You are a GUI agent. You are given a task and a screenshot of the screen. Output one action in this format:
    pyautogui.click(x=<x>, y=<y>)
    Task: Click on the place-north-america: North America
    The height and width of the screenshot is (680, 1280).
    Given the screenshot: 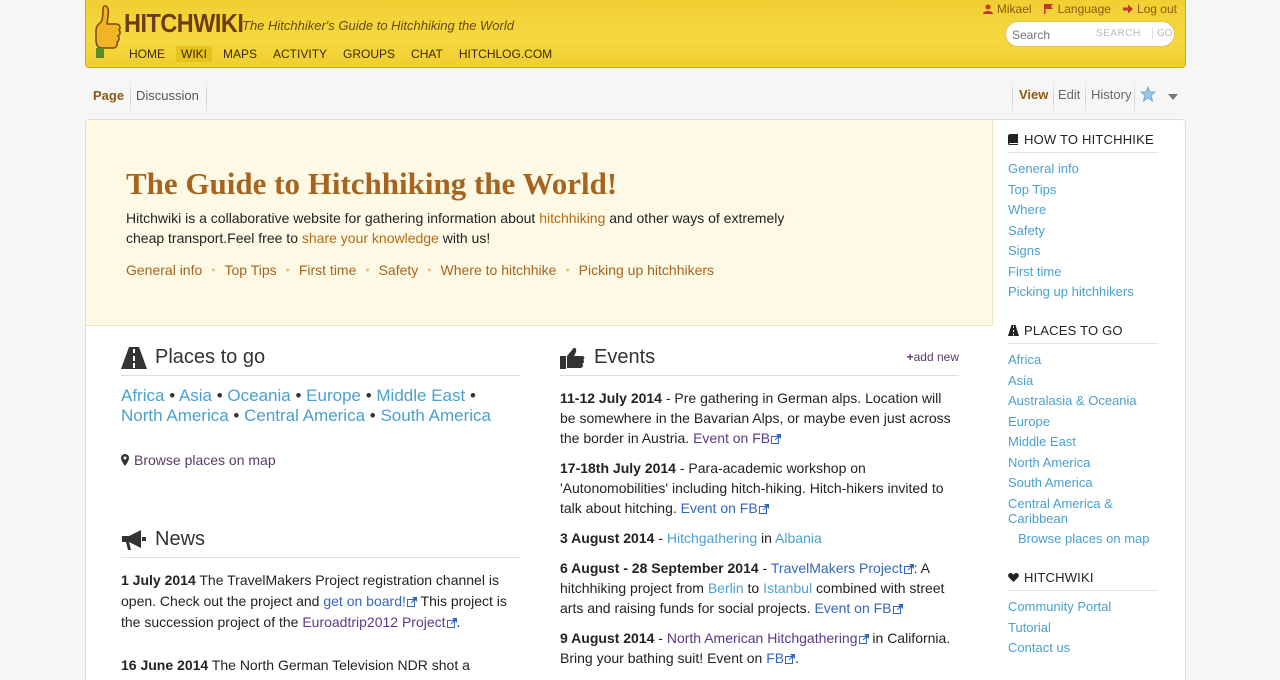 What is the action you would take?
    pyautogui.click(x=175, y=415)
    